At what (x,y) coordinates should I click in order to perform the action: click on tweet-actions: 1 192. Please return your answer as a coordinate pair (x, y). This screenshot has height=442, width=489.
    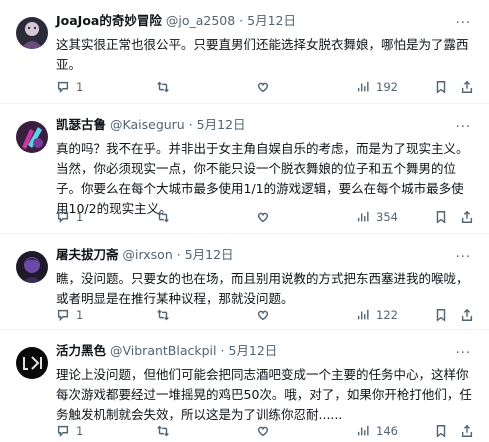
    Looking at the image, I should click on (268, 87).